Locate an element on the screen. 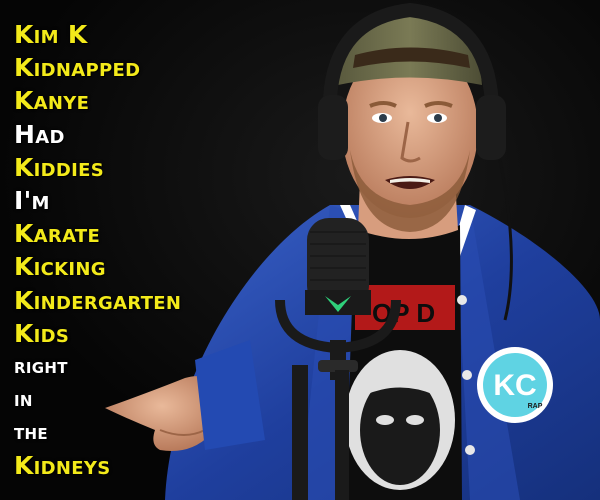  lyric-line: Kindergarten is located at coordinates (98, 300).